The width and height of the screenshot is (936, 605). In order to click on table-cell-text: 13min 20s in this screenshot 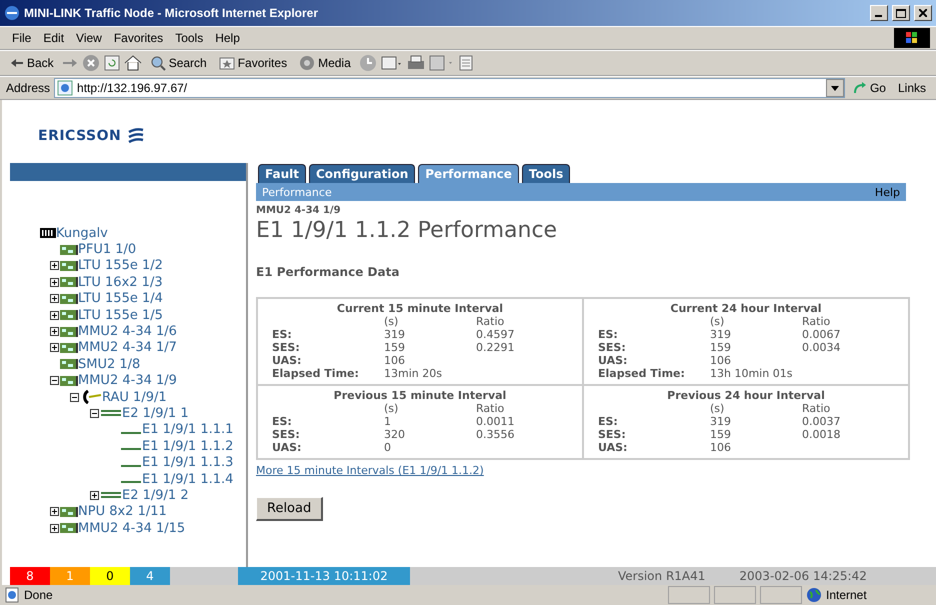, I will do `click(413, 373)`.